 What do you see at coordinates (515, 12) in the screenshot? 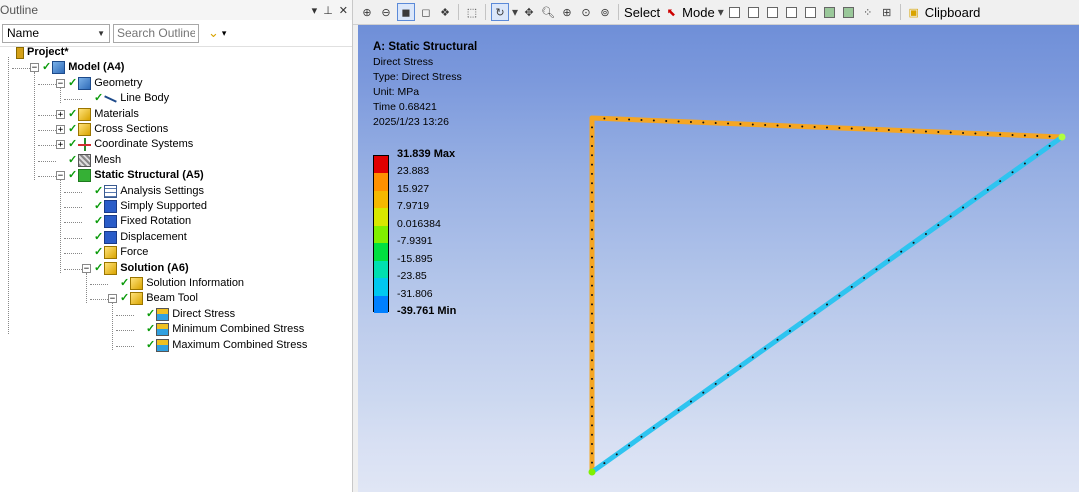
I see `rotate-dropdown-icon: ▾` at bounding box center [515, 12].